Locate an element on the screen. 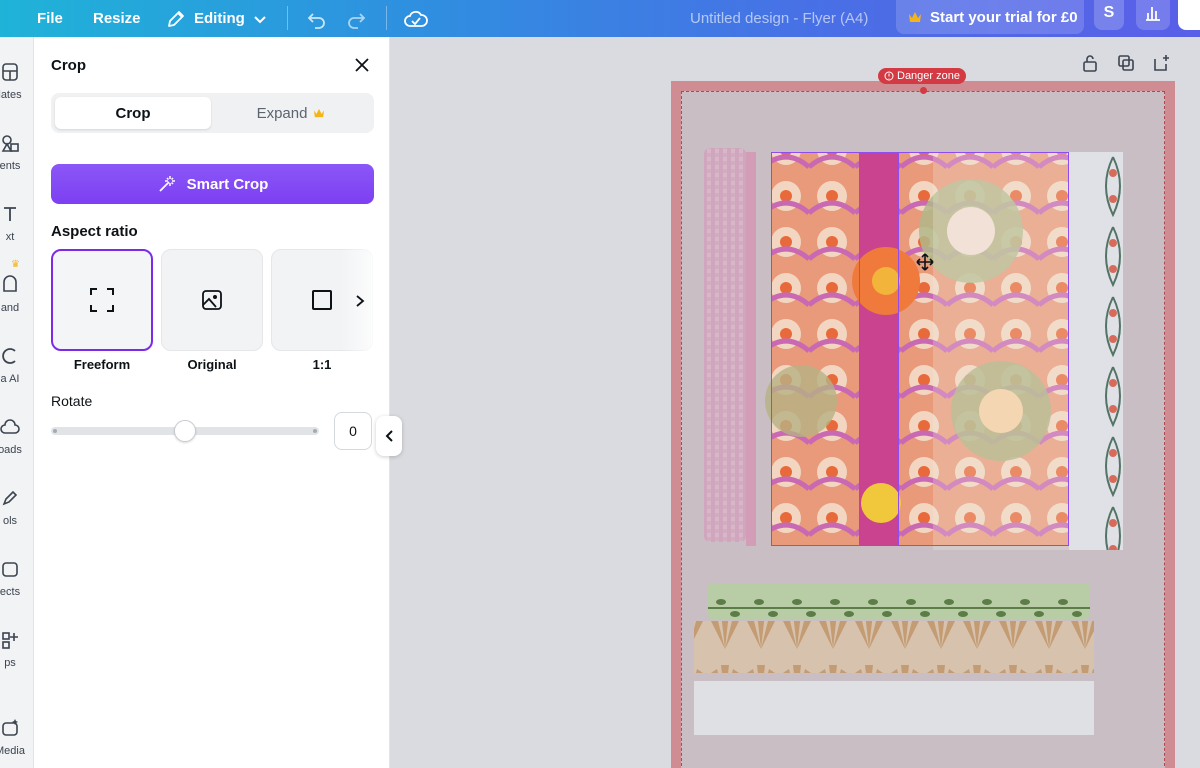 The width and height of the screenshot is (1200, 768). rail-item-apps: ps is located at coordinates (16, 649).